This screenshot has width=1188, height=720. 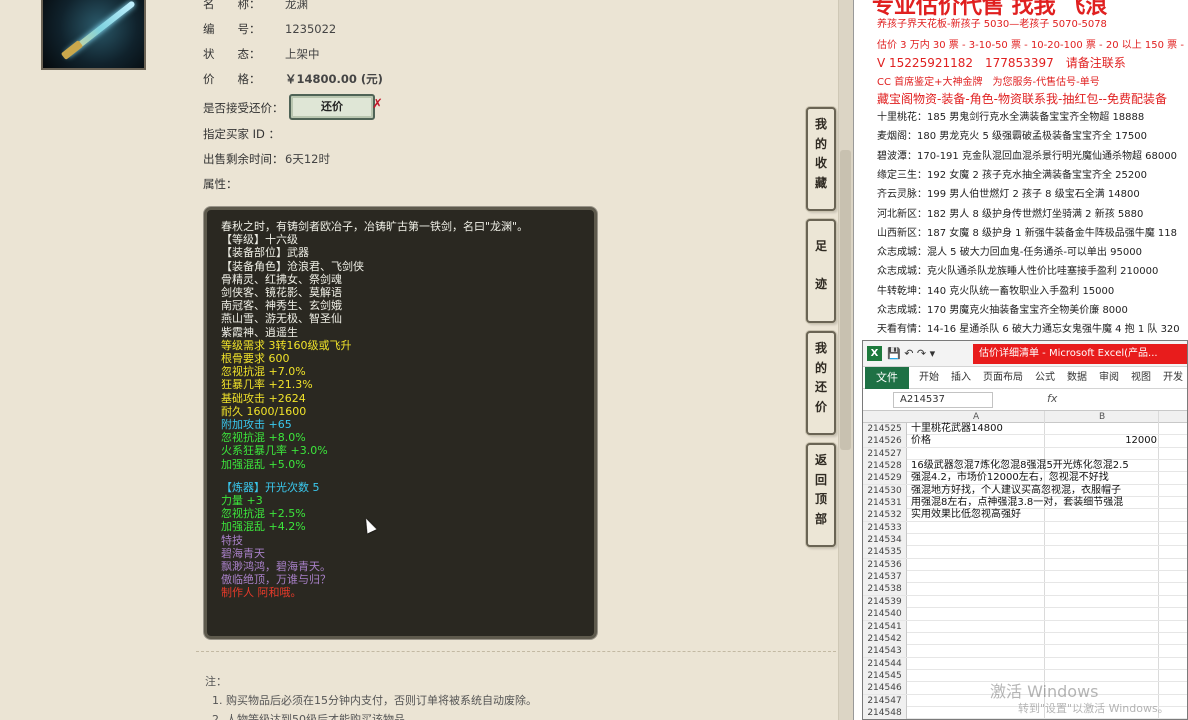 What do you see at coordinates (885, 490) in the screenshot?
I see `row-number: 214530` at bounding box center [885, 490].